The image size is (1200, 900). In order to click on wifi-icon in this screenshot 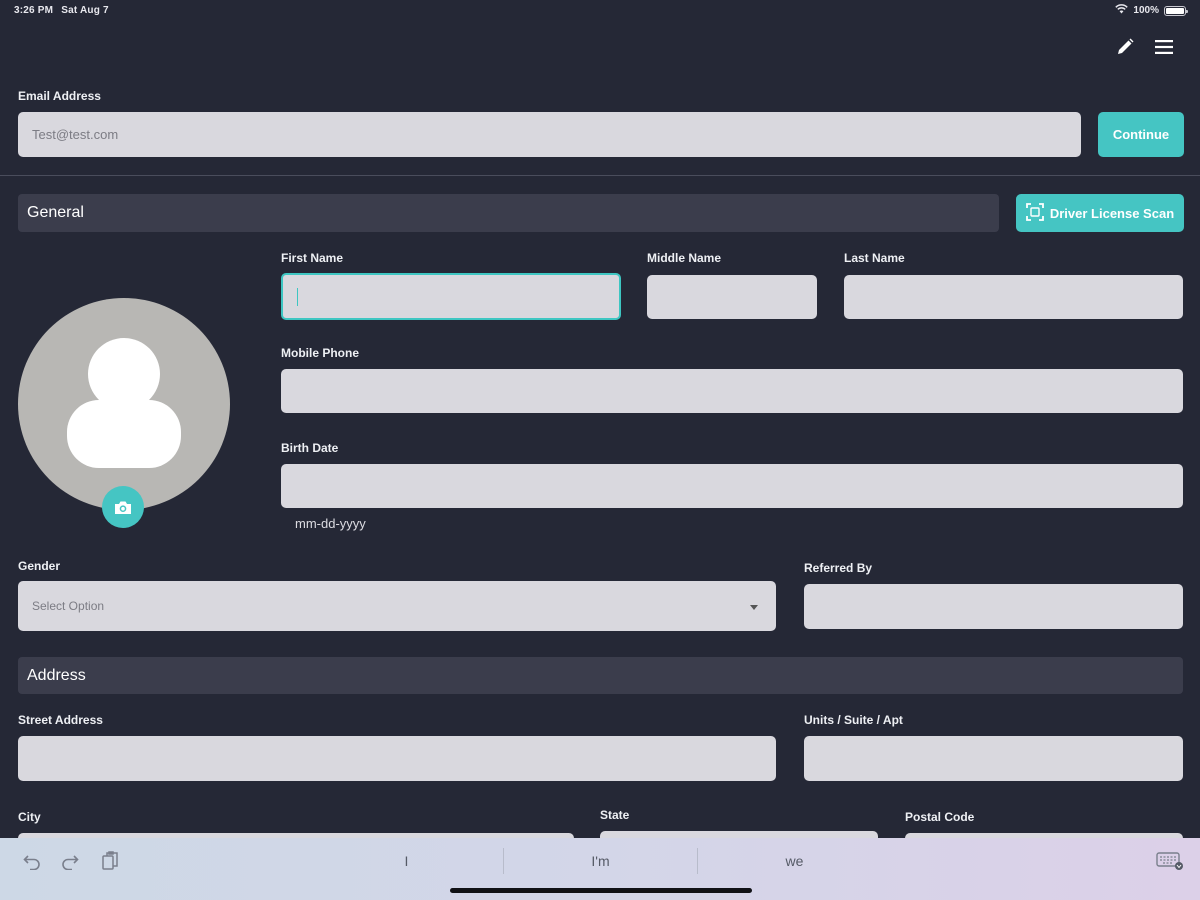, I will do `click(1122, 10)`.